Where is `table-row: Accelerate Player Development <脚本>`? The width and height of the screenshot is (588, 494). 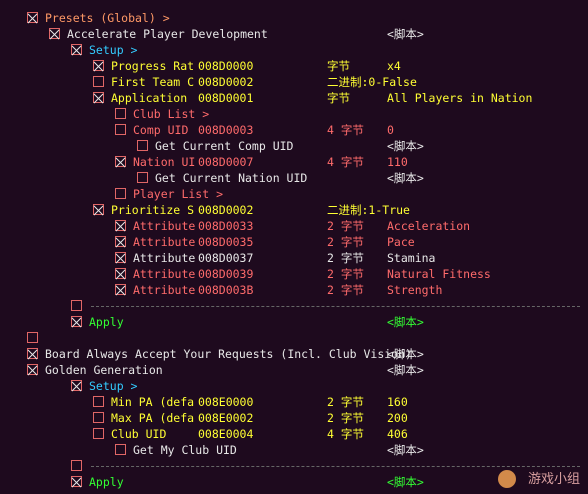
table-row: Accelerate Player Development <脚本> is located at coordinates (294, 34).